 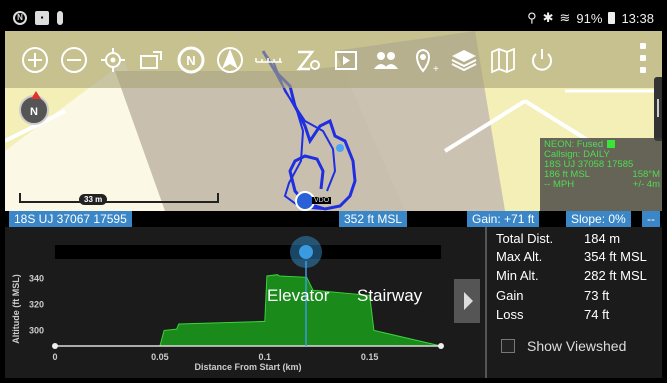 I want to click on layers-button, so click(x=464, y=60).